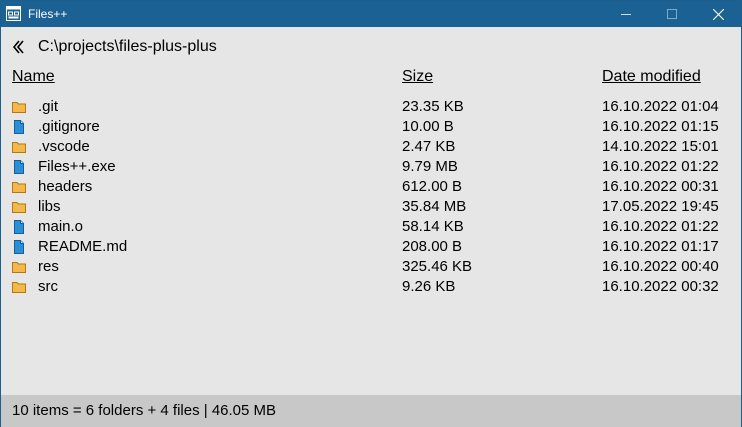 The width and height of the screenshot is (742, 427). What do you see at coordinates (48, 106) in the screenshot?
I see `file-name: .git` at bounding box center [48, 106].